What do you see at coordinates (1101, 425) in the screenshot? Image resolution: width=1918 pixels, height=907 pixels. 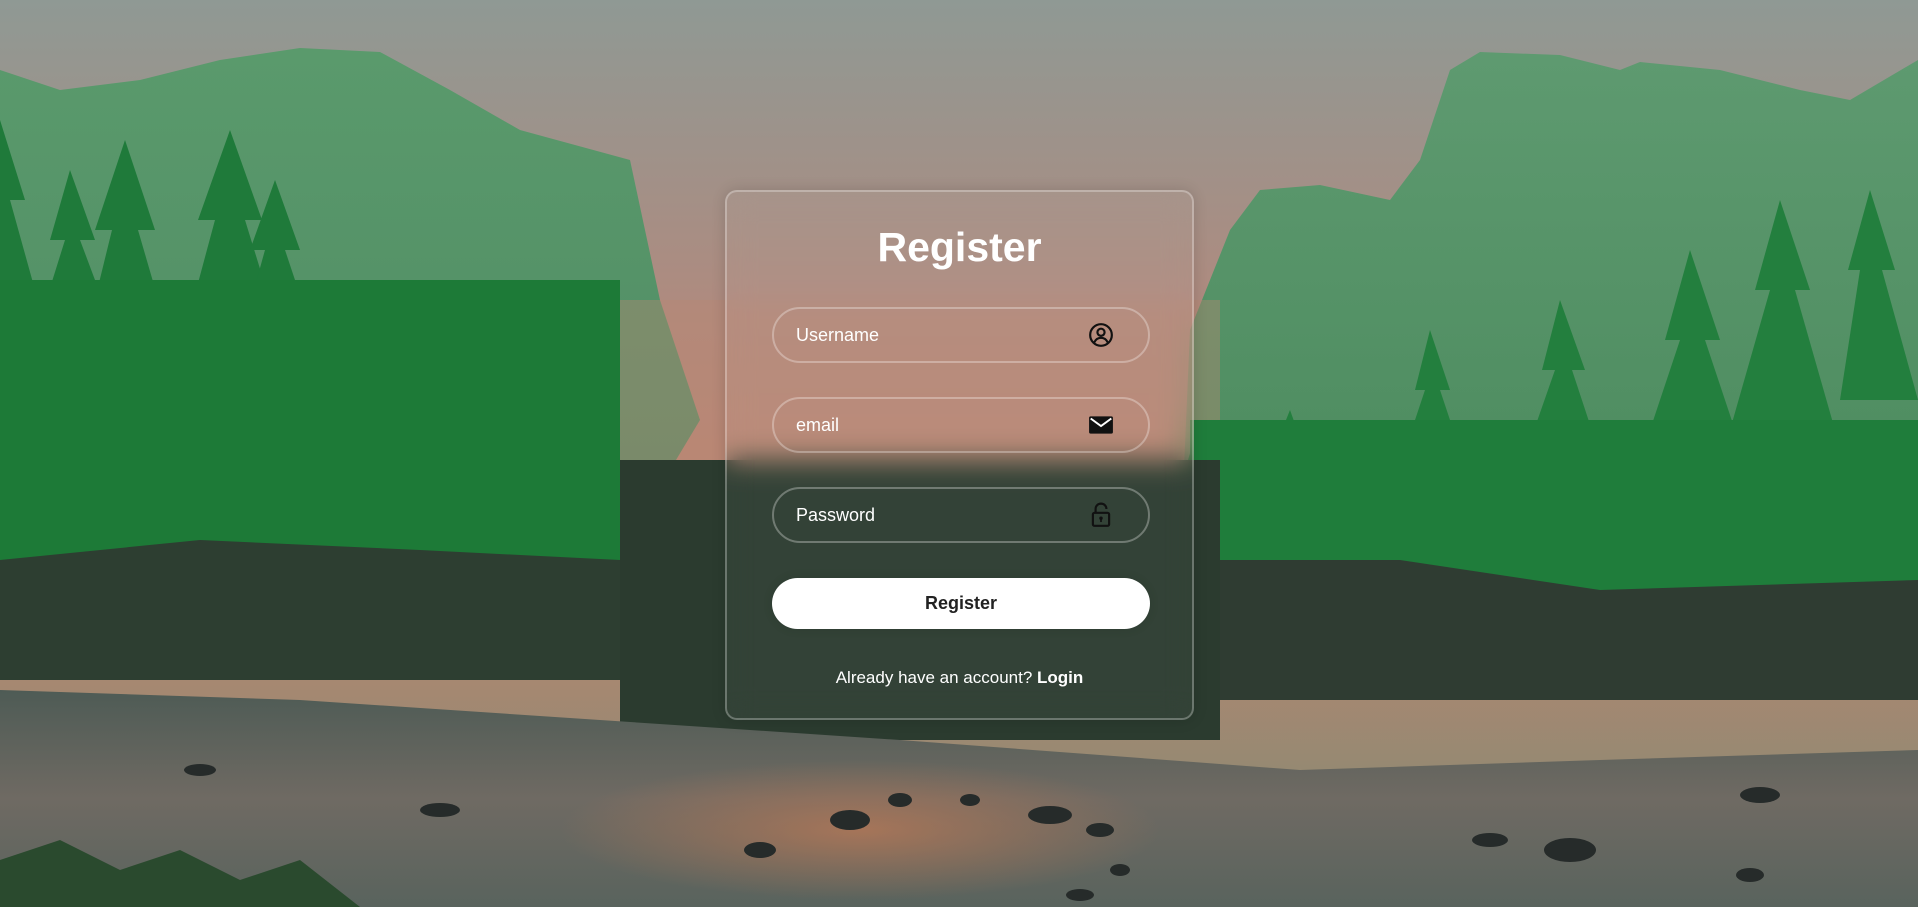 I see `envelope-icon` at bounding box center [1101, 425].